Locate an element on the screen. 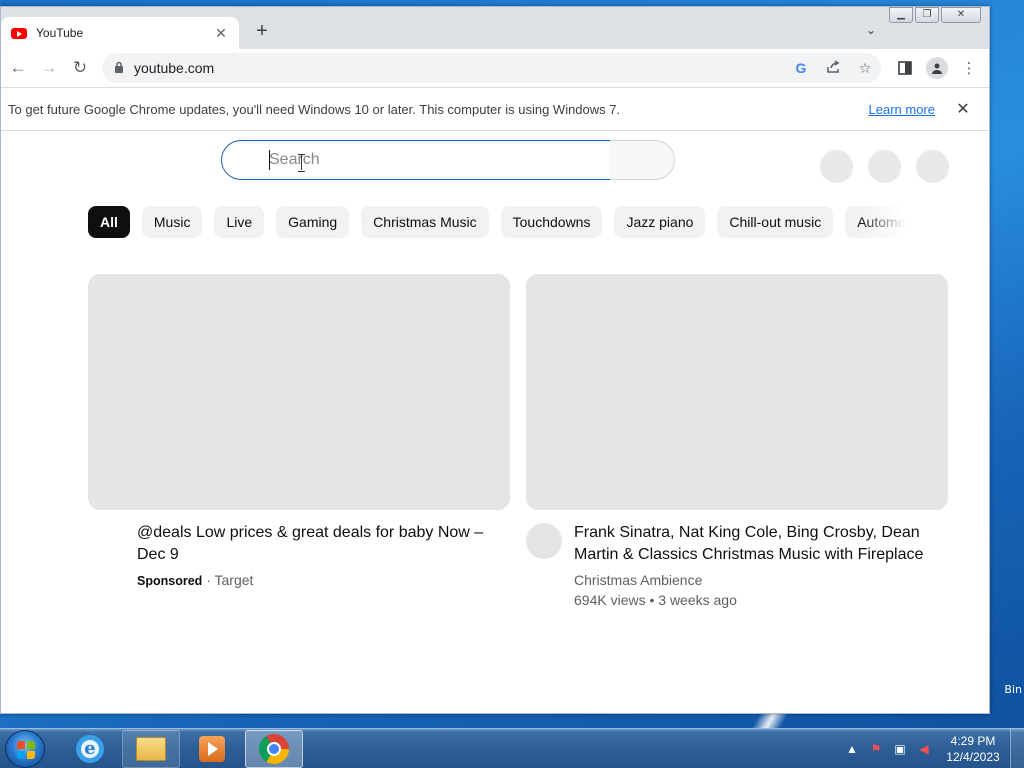 The width and height of the screenshot is (1024, 768). ad-meta: Sponsored · Target is located at coordinates (195, 580).